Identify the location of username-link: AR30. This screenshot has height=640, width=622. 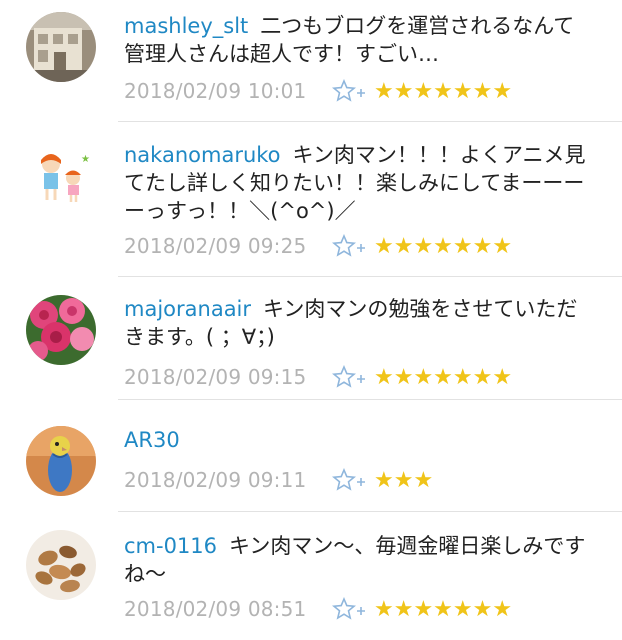
(152, 440).